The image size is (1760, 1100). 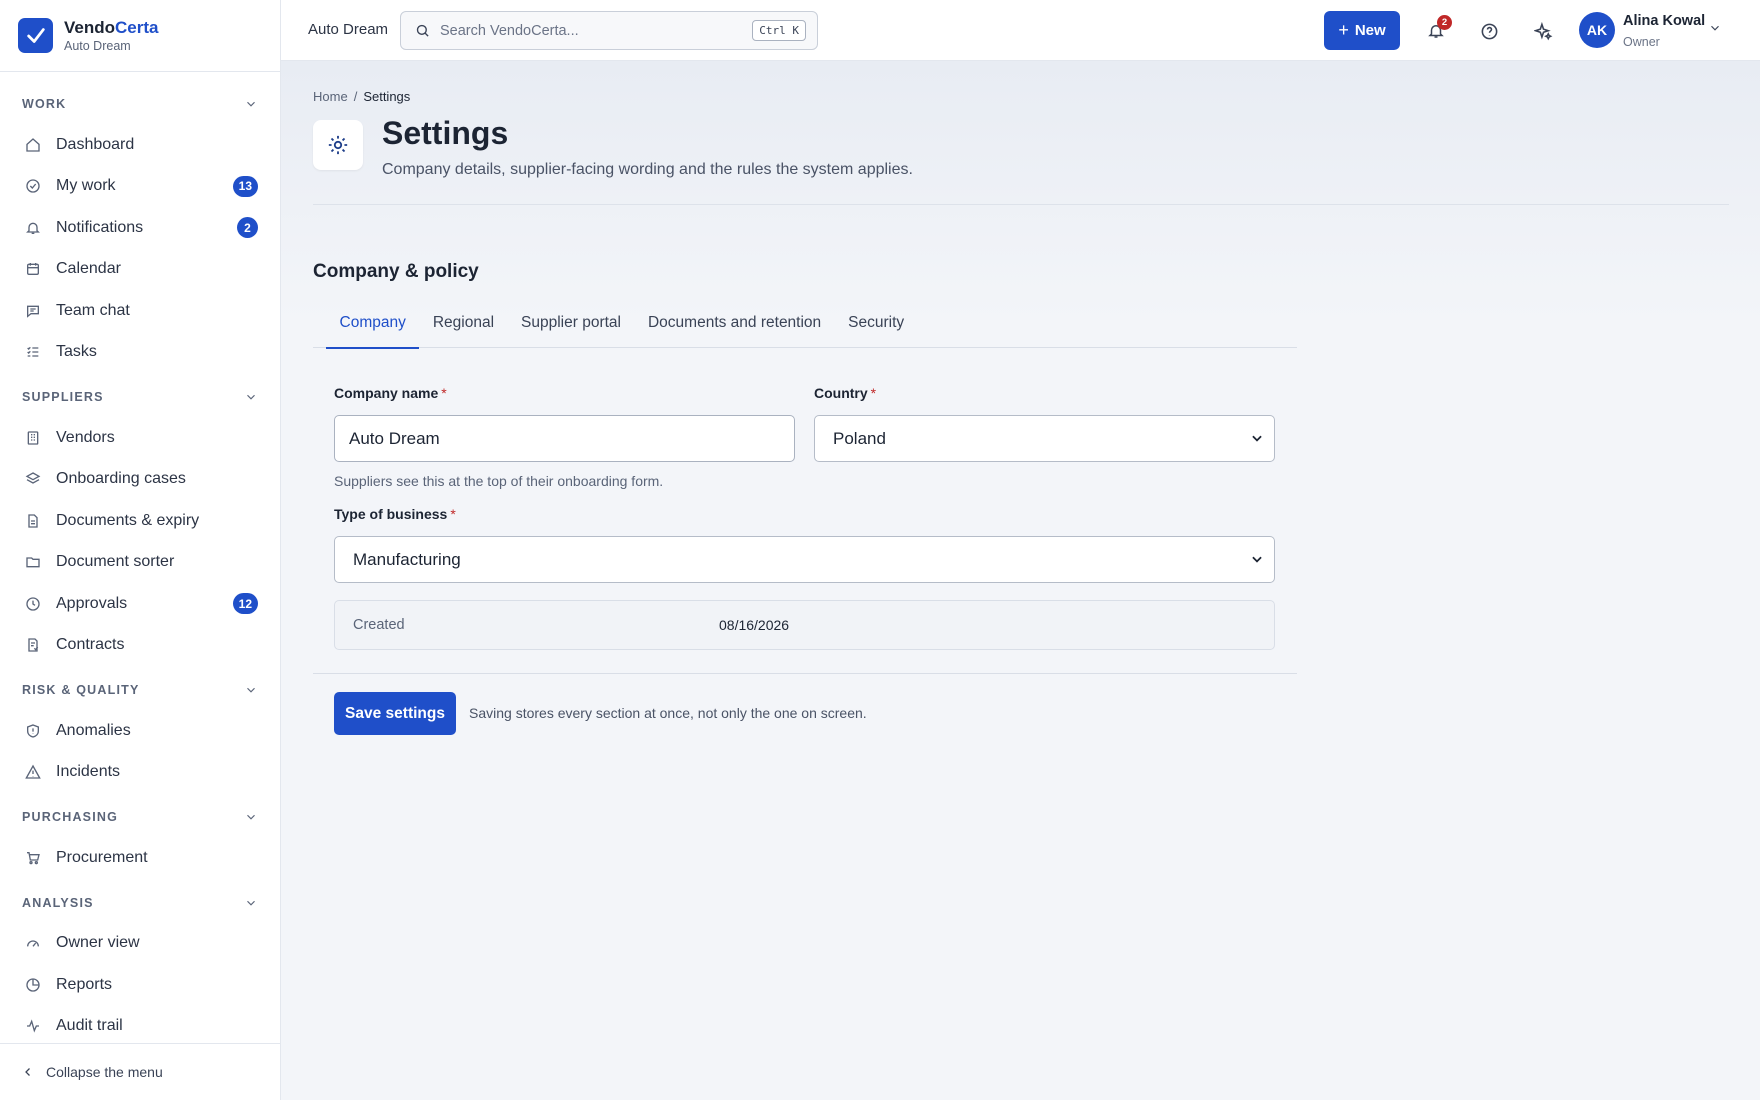 What do you see at coordinates (33, 943) in the screenshot?
I see `gauge-icon` at bounding box center [33, 943].